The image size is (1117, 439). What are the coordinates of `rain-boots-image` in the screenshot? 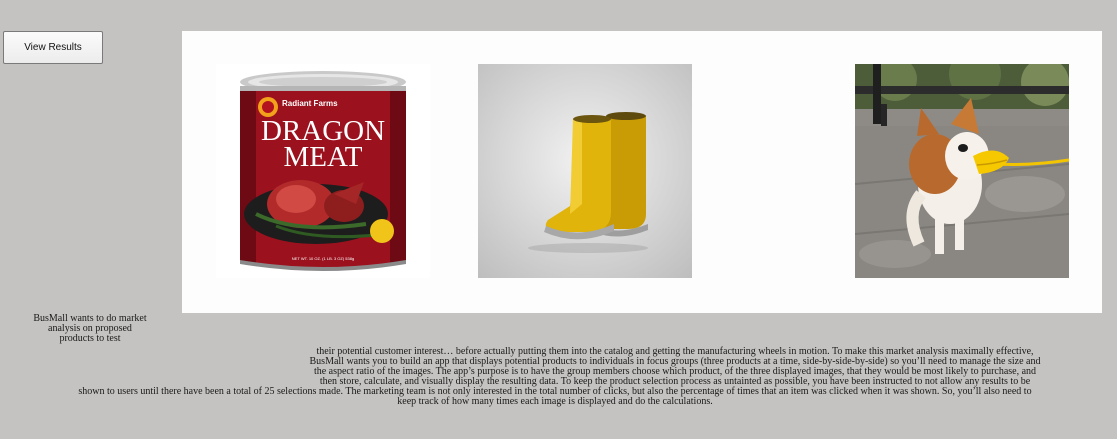 It's located at (585, 171).